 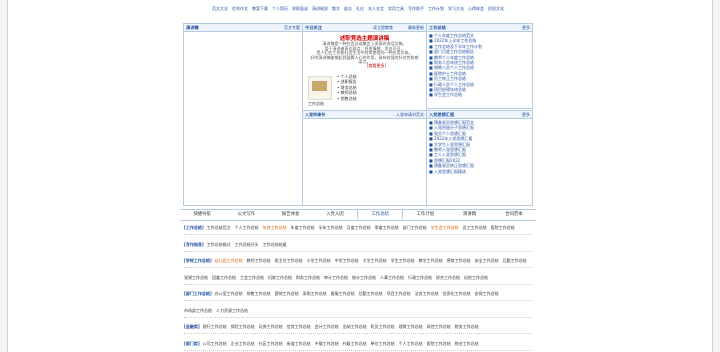 What do you see at coordinates (347, 260) in the screenshot?
I see `category-link: 中学工作总结` at bounding box center [347, 260].